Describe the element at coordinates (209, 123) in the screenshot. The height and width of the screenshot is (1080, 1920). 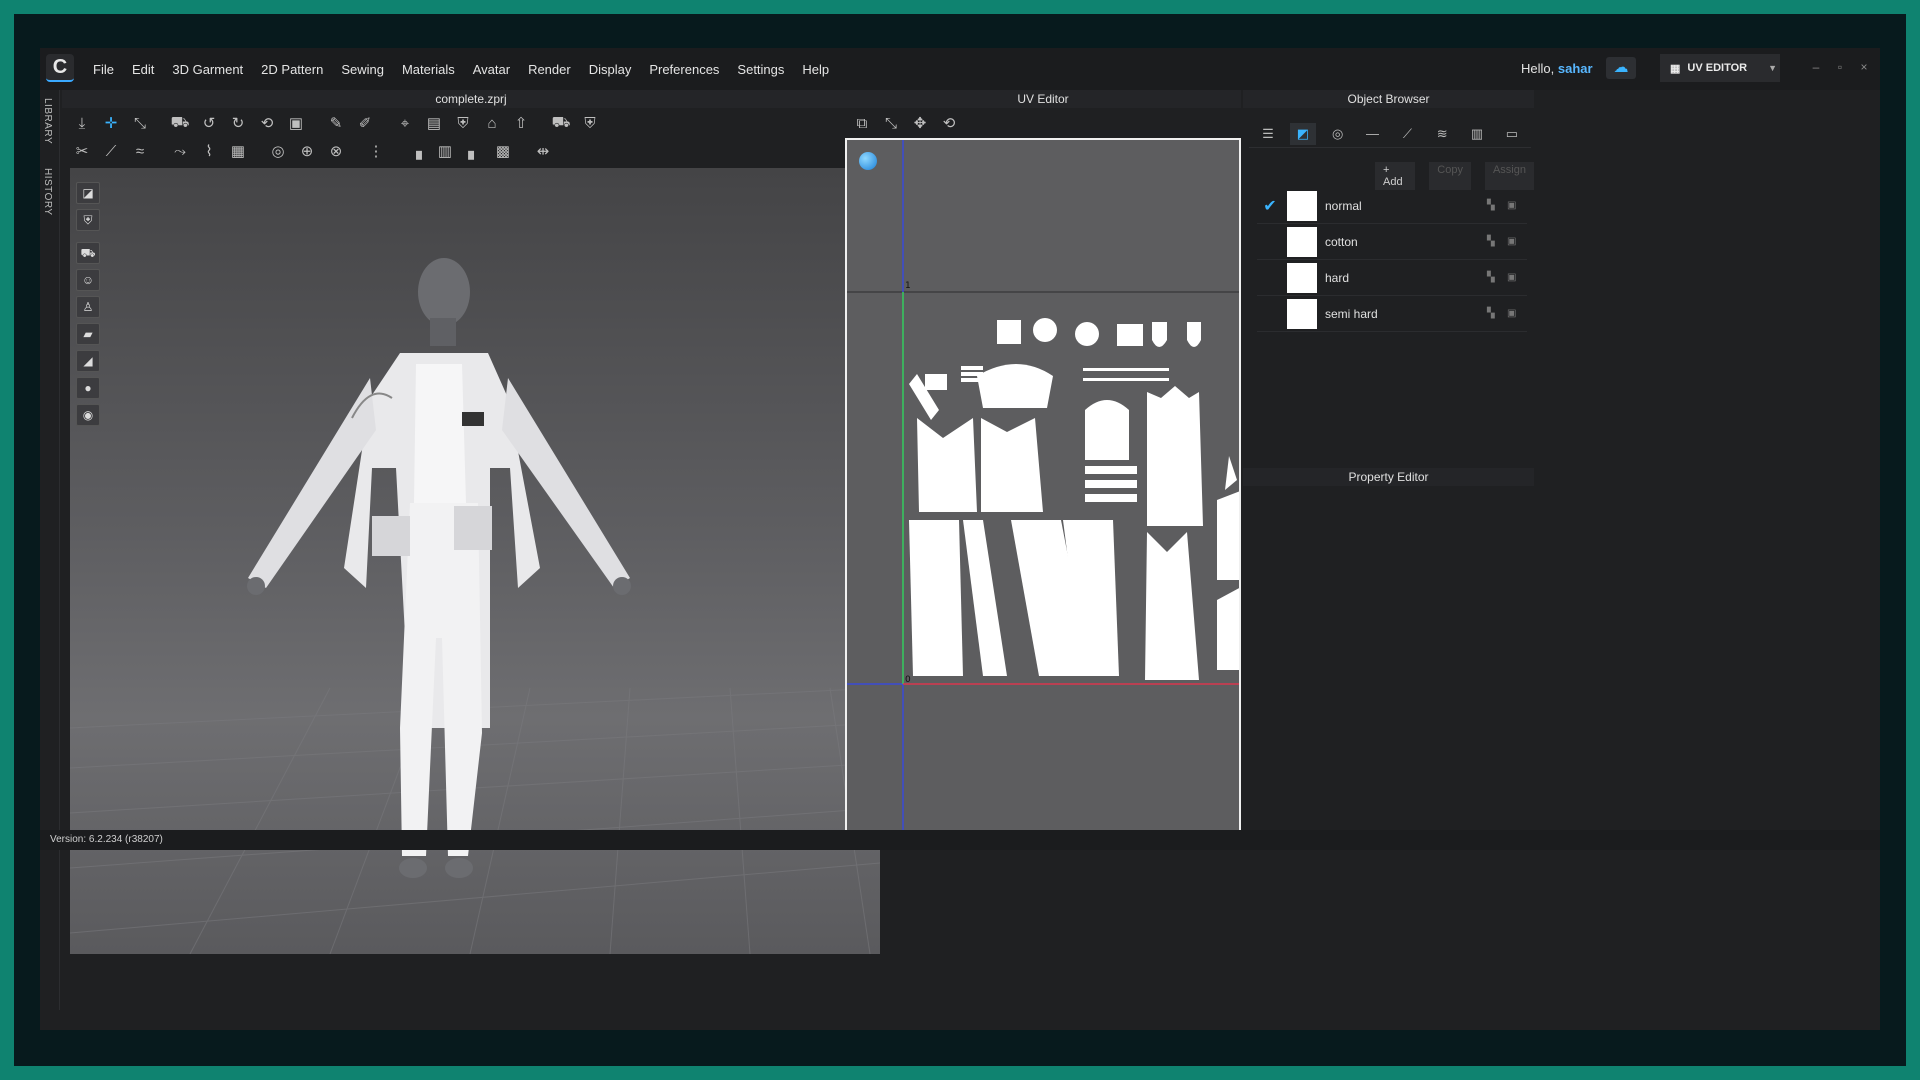
I see `fold-icon: ↺` at that location.